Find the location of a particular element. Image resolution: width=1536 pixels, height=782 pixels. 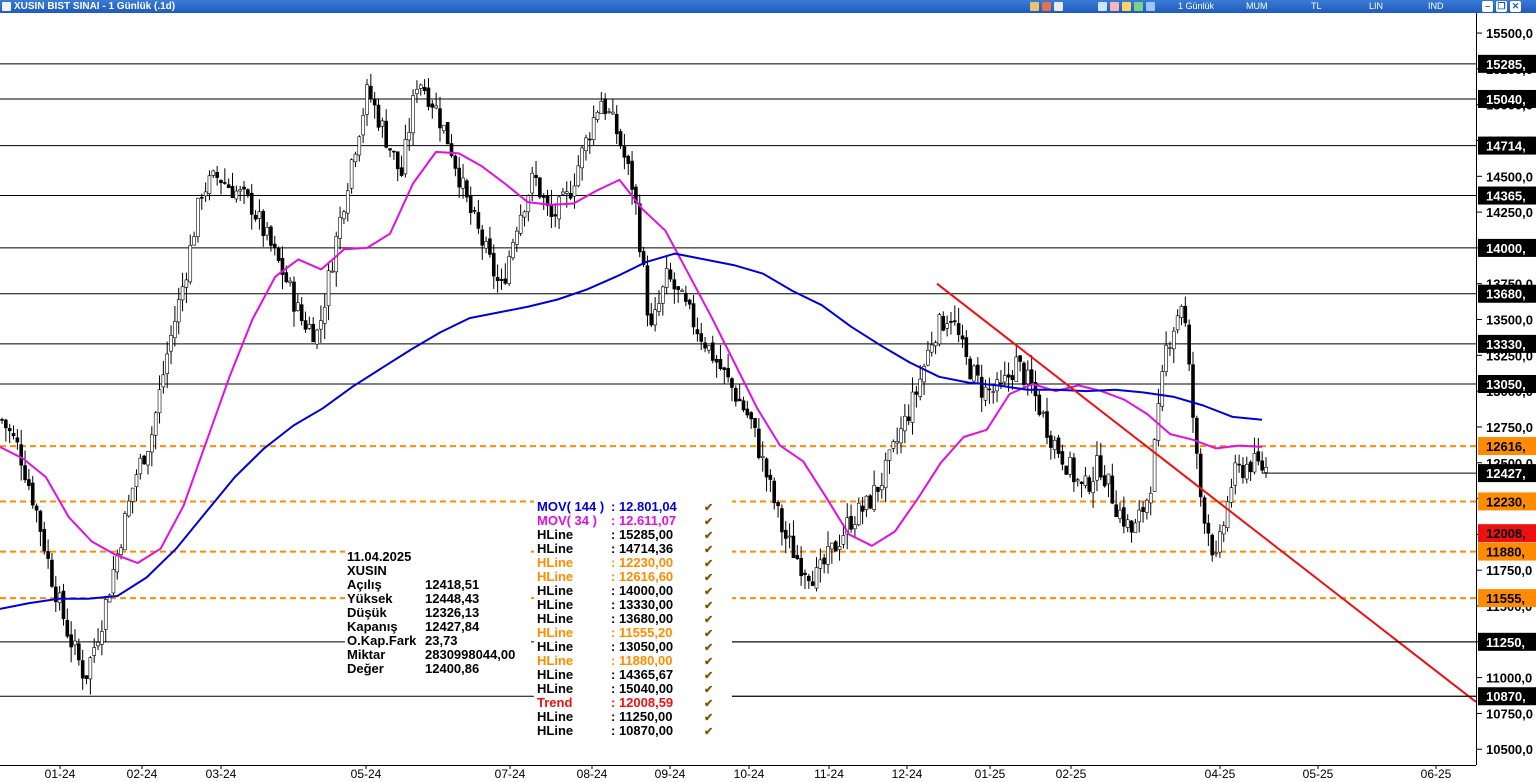

x-tick-label-3: 05-24 is located at coordinates (366, 774).